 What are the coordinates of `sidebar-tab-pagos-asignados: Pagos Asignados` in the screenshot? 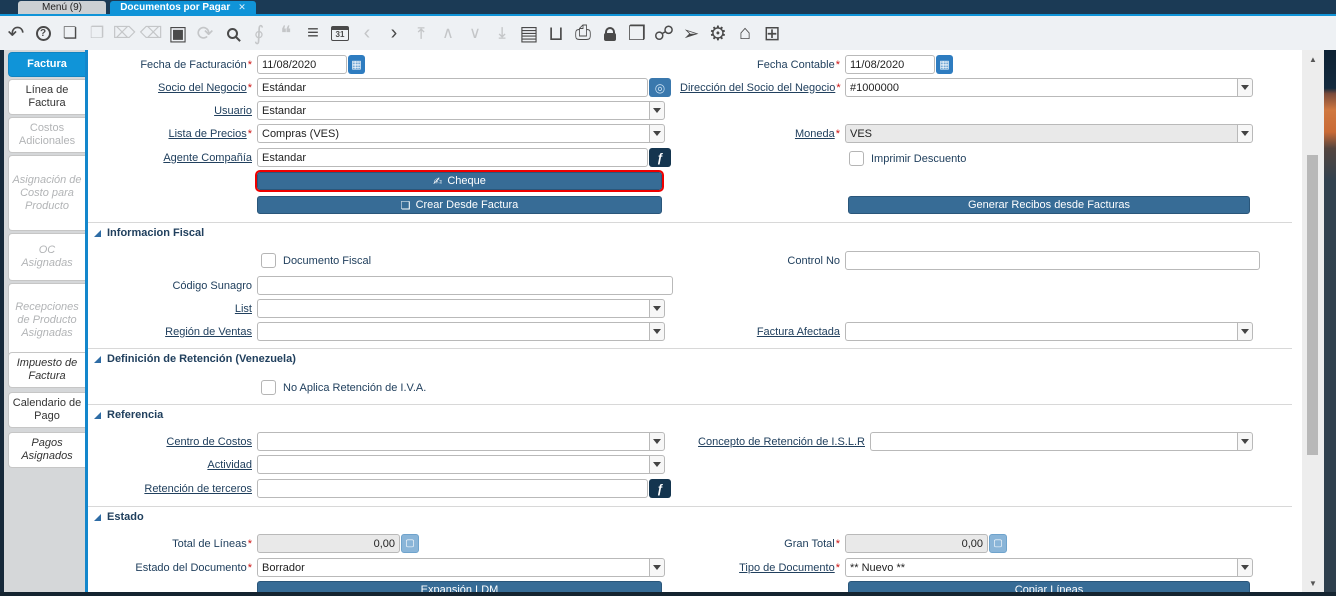 It's located at (46, 450).